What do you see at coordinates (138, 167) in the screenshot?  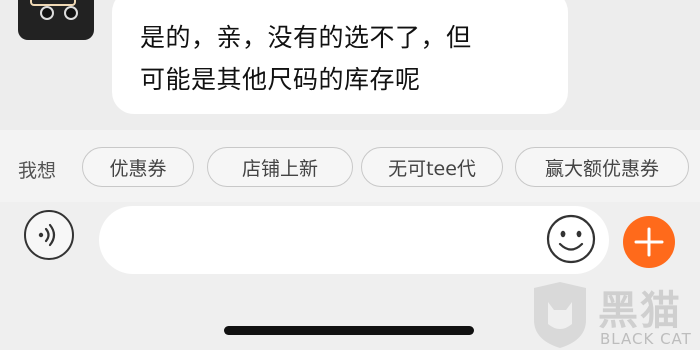 I see `quick-reply-chip-coupon: 优惠券` at bounding box center [138, 167].